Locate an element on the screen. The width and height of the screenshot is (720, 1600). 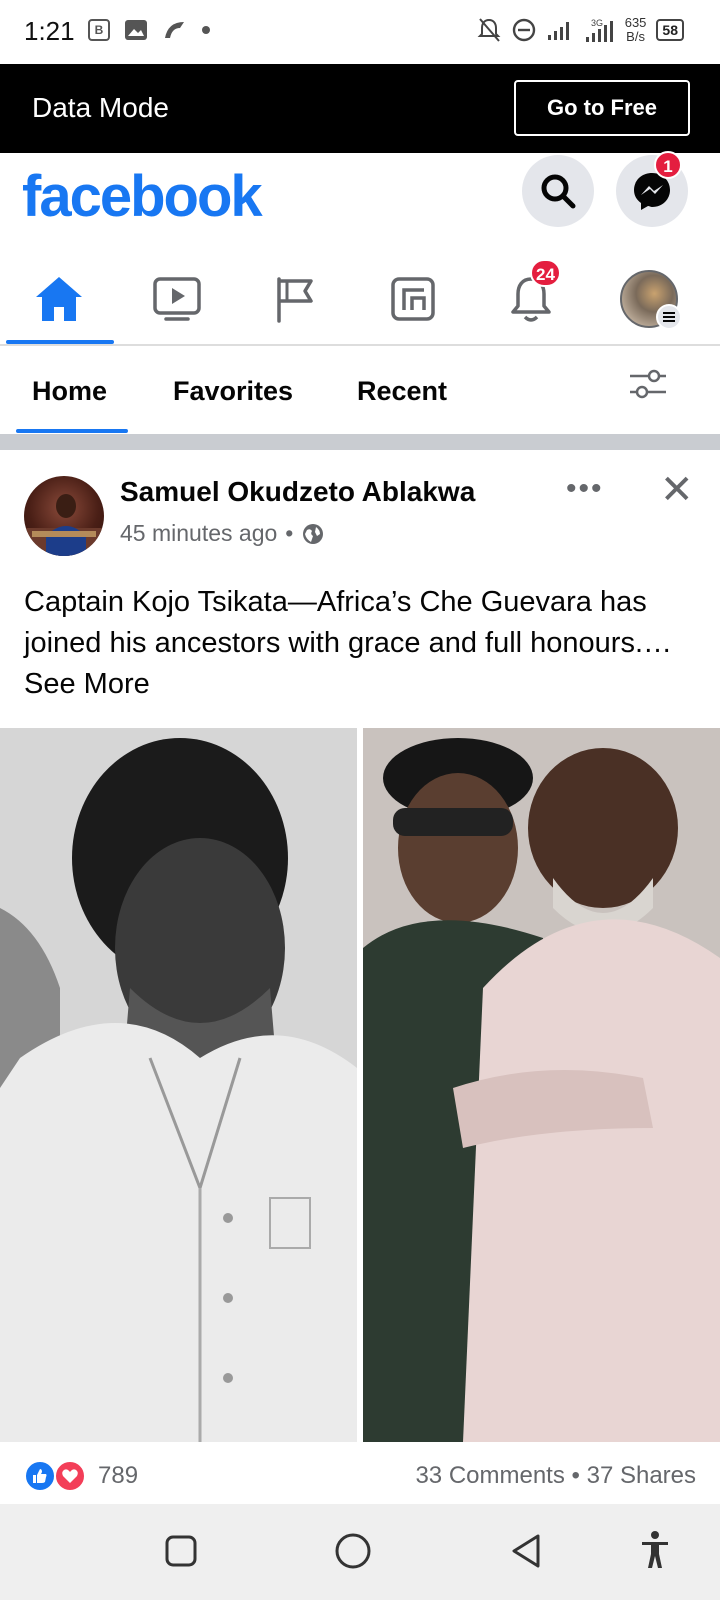
accessibility-icon is located at coordinates (655, 1550).